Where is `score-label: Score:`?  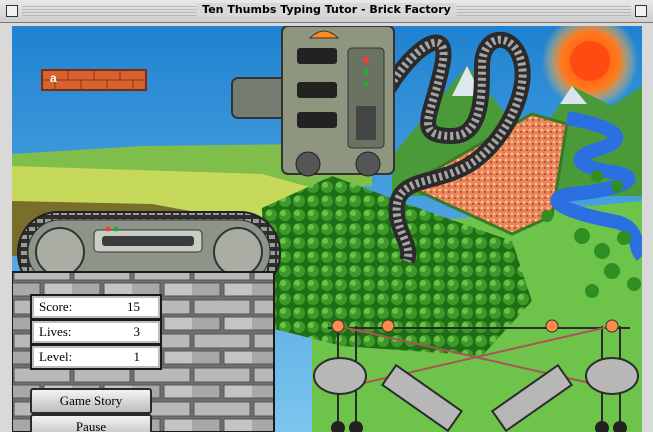
score-label: Score: is located at coordinates (56, 306).